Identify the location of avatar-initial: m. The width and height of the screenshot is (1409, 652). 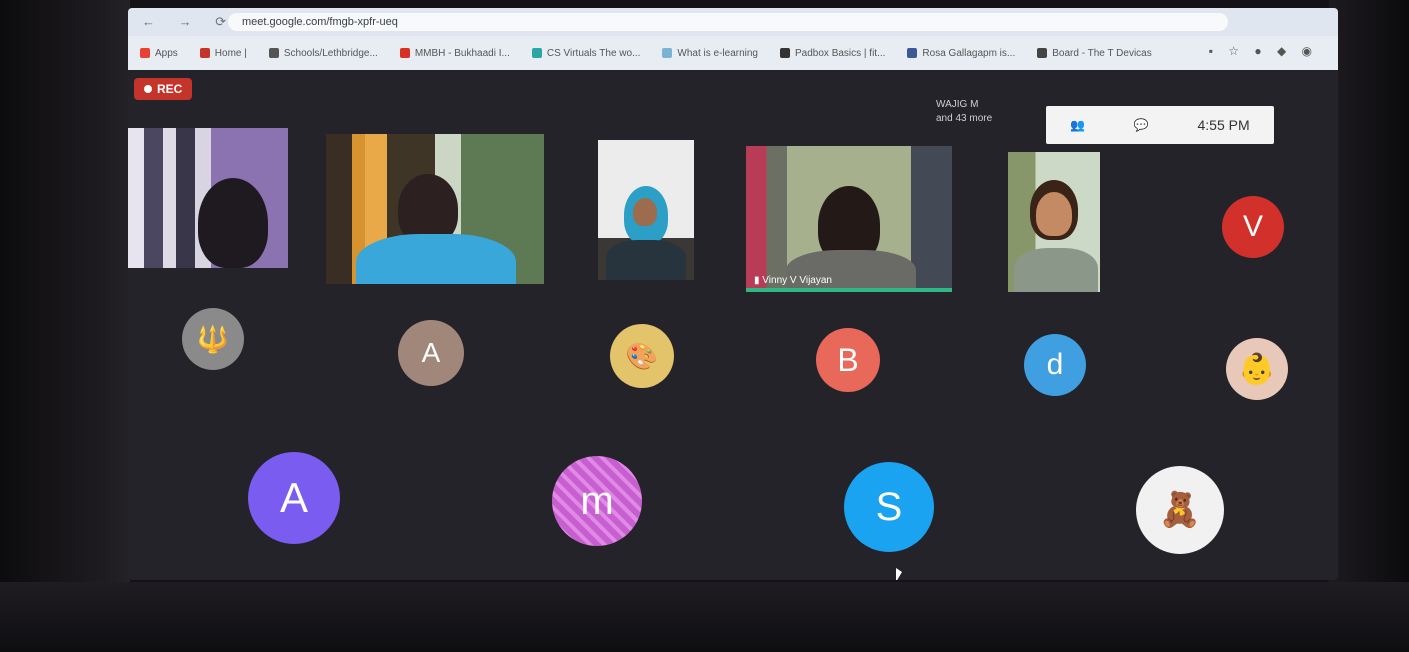
(597, 500).